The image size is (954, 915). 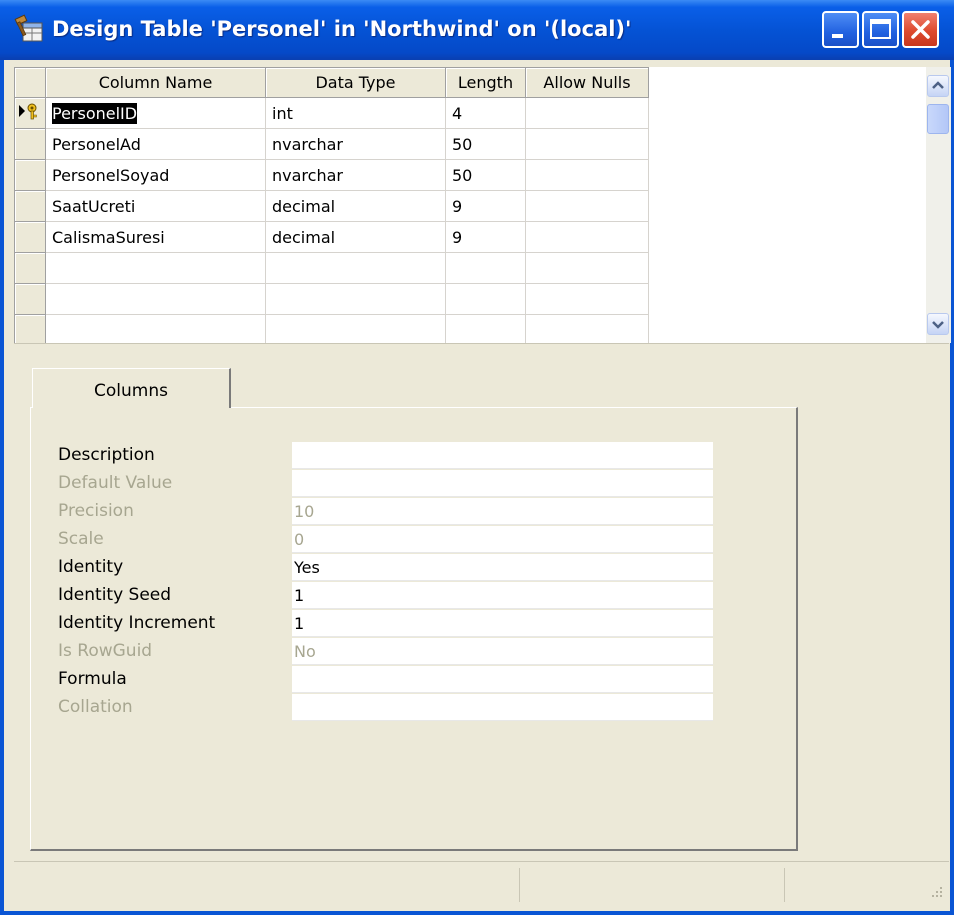 What do you see at coordinates (938, 205) in the screenshot?
I see `grid-vertical-scrollbar` at bounding box center [938, 205].